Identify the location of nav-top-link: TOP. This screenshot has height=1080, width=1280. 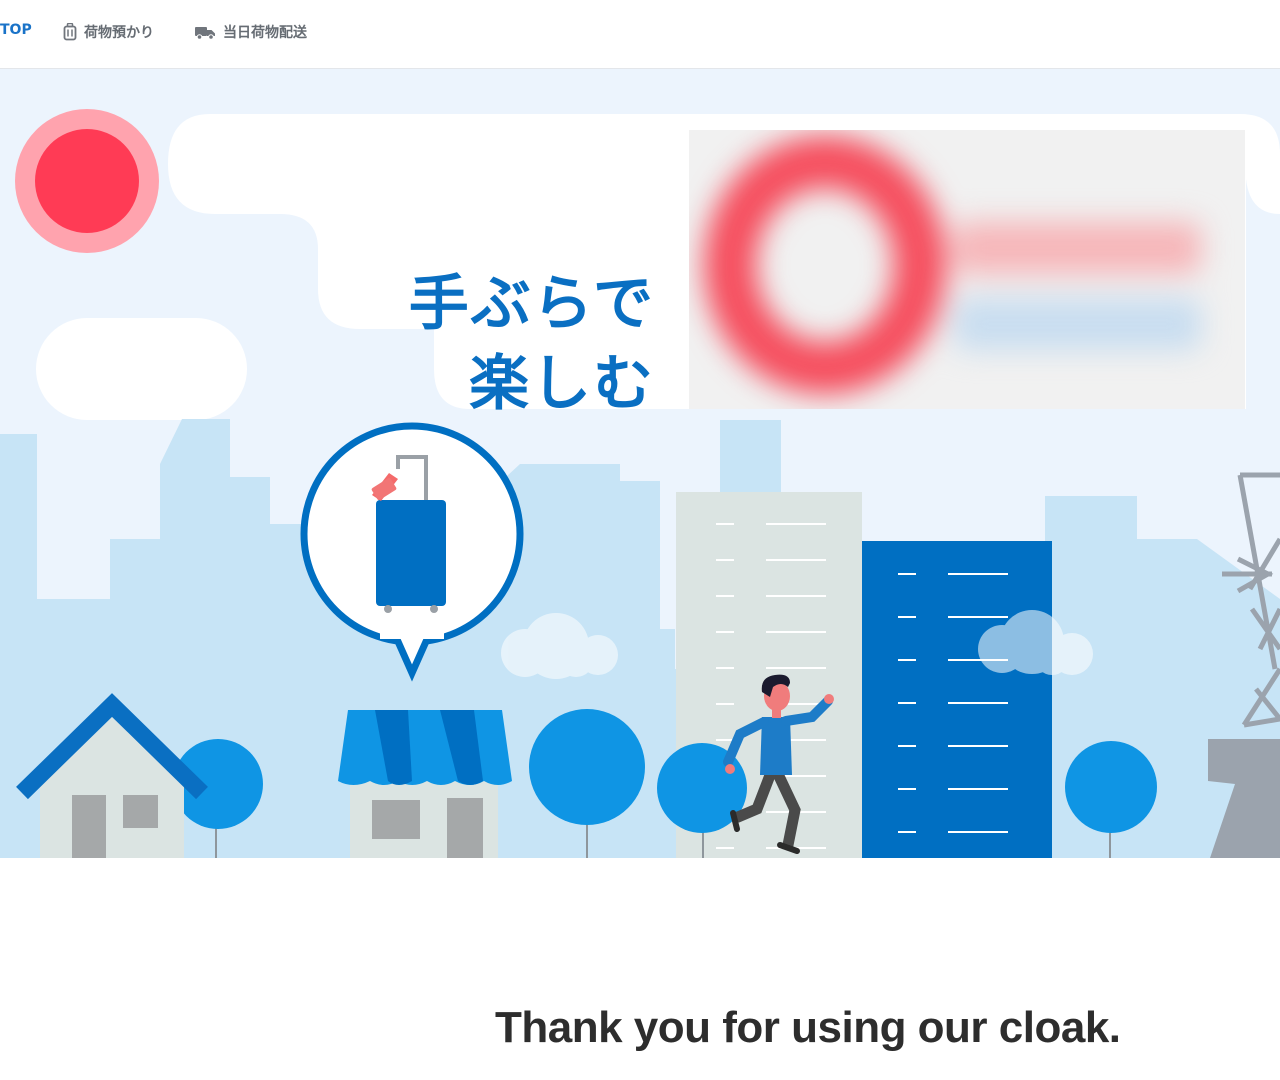
(16, 30).